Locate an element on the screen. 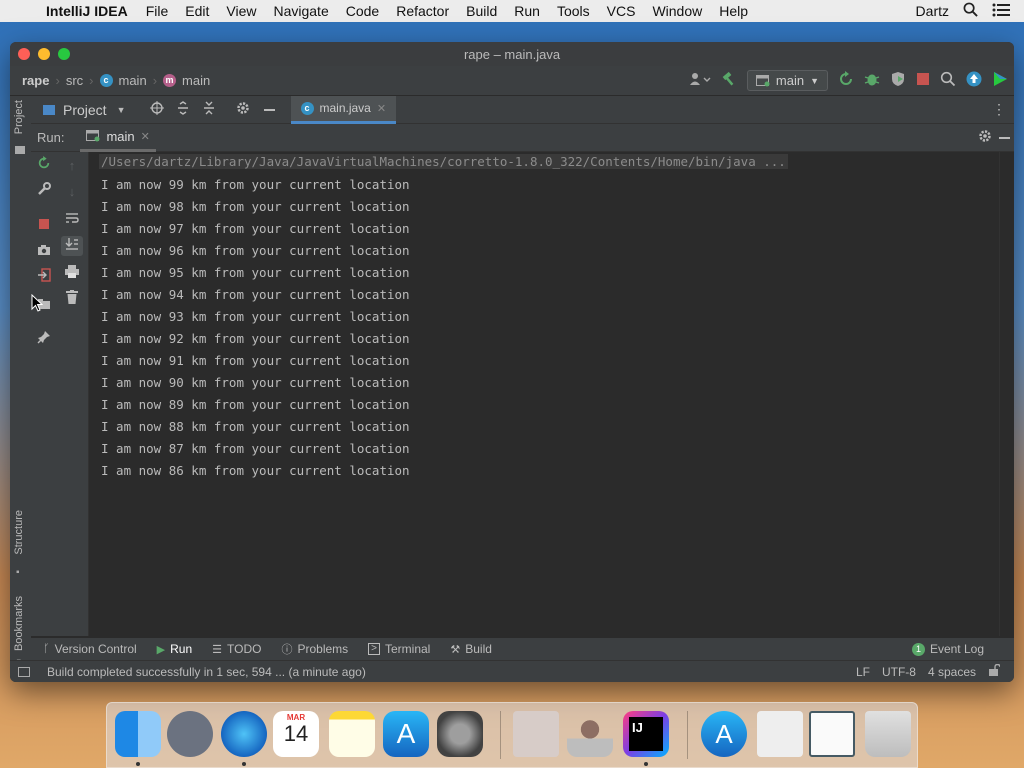 The height and width of the screenshot is (768, 1024). calculator-app-icon is located at coordinates (536, 734).